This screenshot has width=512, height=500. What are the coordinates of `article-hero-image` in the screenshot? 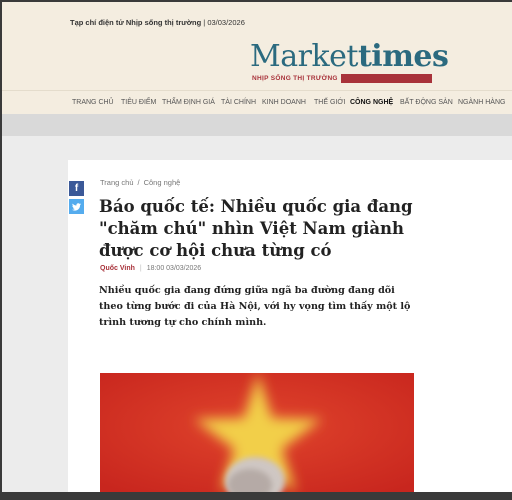 It's located at (257, 432).